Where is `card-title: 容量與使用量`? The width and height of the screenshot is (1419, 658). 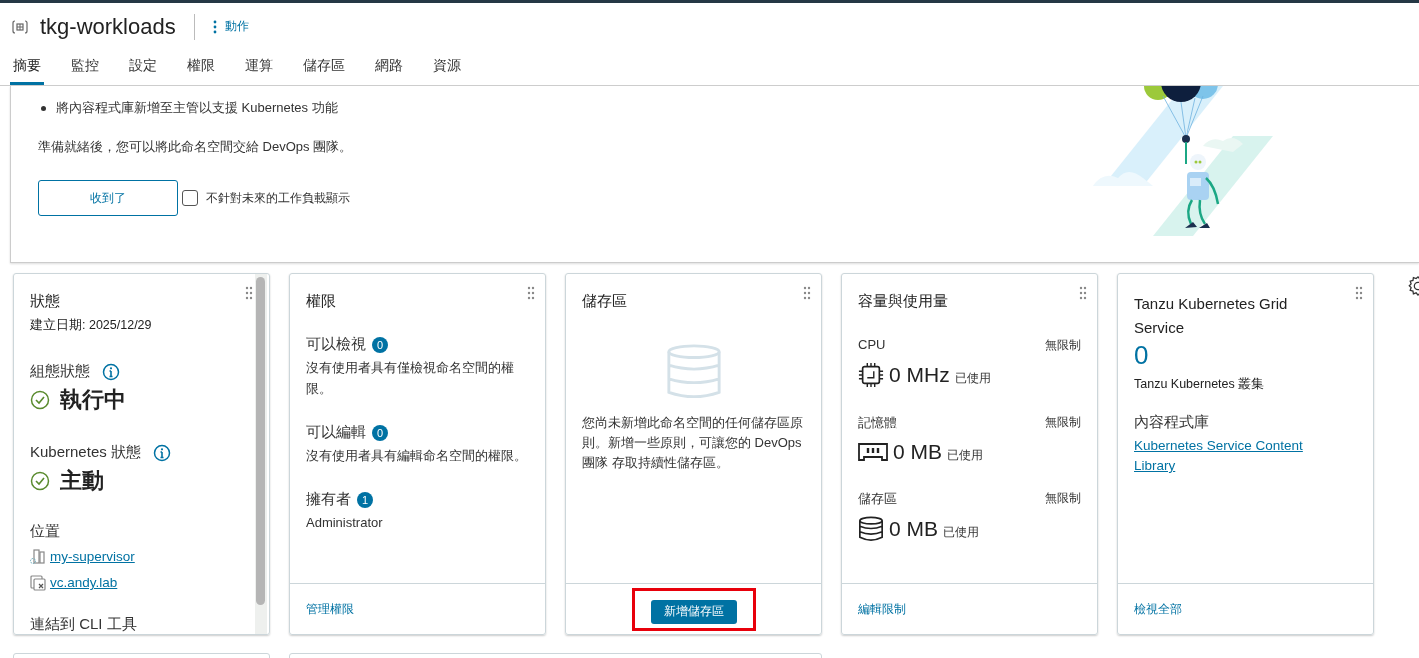 card-title: 容量與使用量 is located at coordinates (903, 301).